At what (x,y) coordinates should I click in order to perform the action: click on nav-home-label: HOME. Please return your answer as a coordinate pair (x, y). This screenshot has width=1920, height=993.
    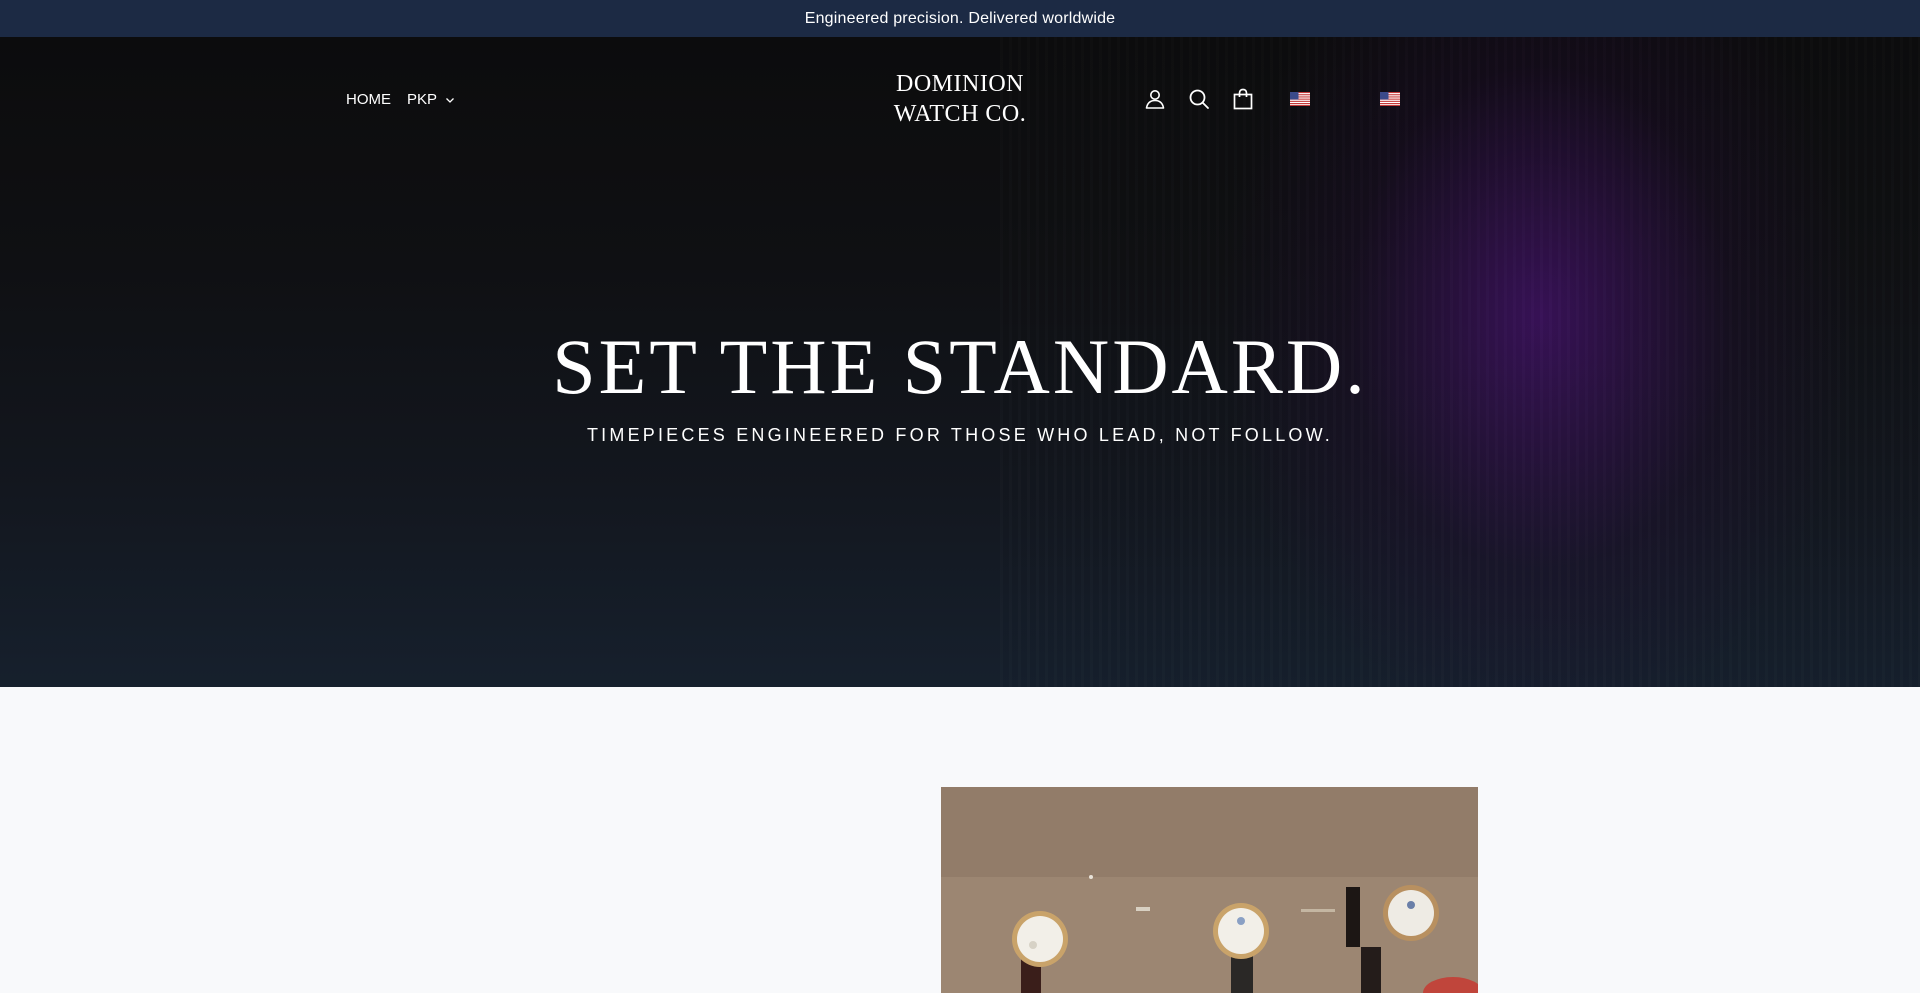
    Looking at the image, I should click on (368, 99).